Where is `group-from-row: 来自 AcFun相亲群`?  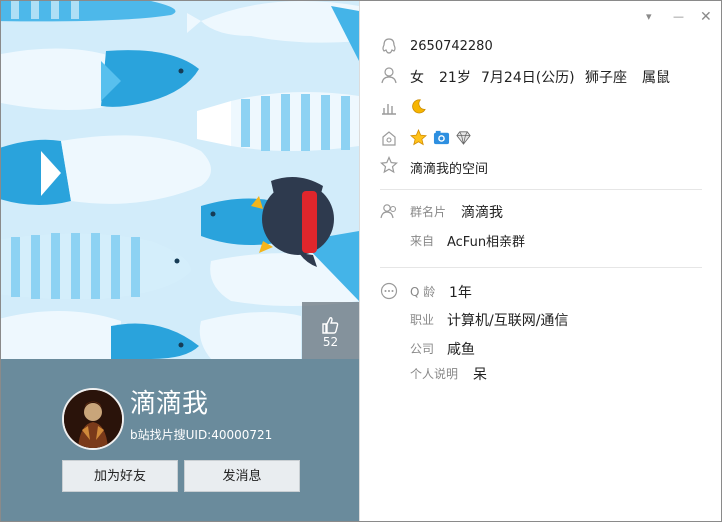 group-from-row: 来自 AcFun相亲群 is located at coordinates (540, 240).